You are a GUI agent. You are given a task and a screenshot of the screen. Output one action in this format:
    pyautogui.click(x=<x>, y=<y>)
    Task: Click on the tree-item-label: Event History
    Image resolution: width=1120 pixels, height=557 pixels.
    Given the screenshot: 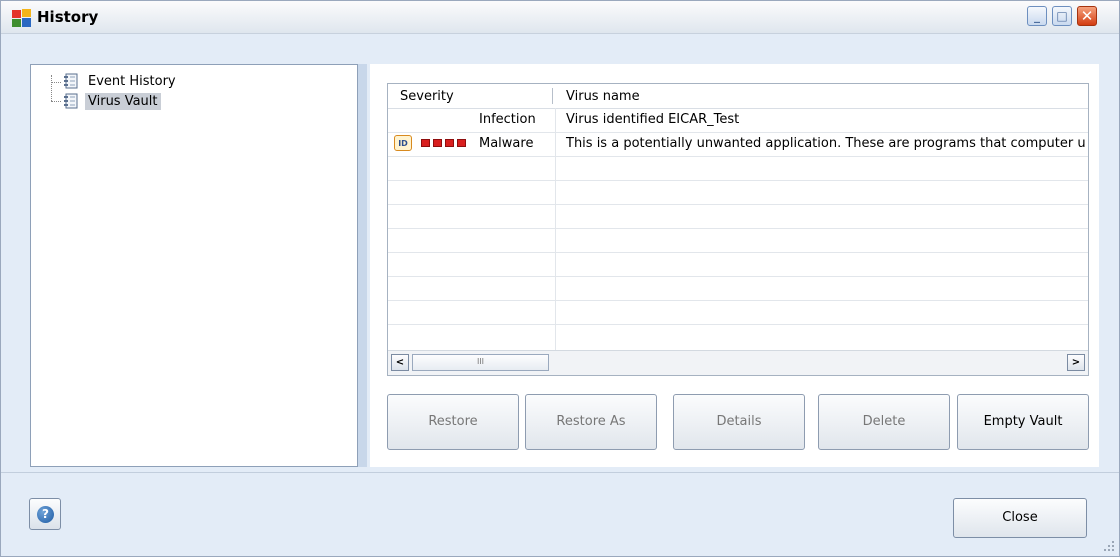 What is the action you would take?
    pyautogui.click(x=132, y=81)
    